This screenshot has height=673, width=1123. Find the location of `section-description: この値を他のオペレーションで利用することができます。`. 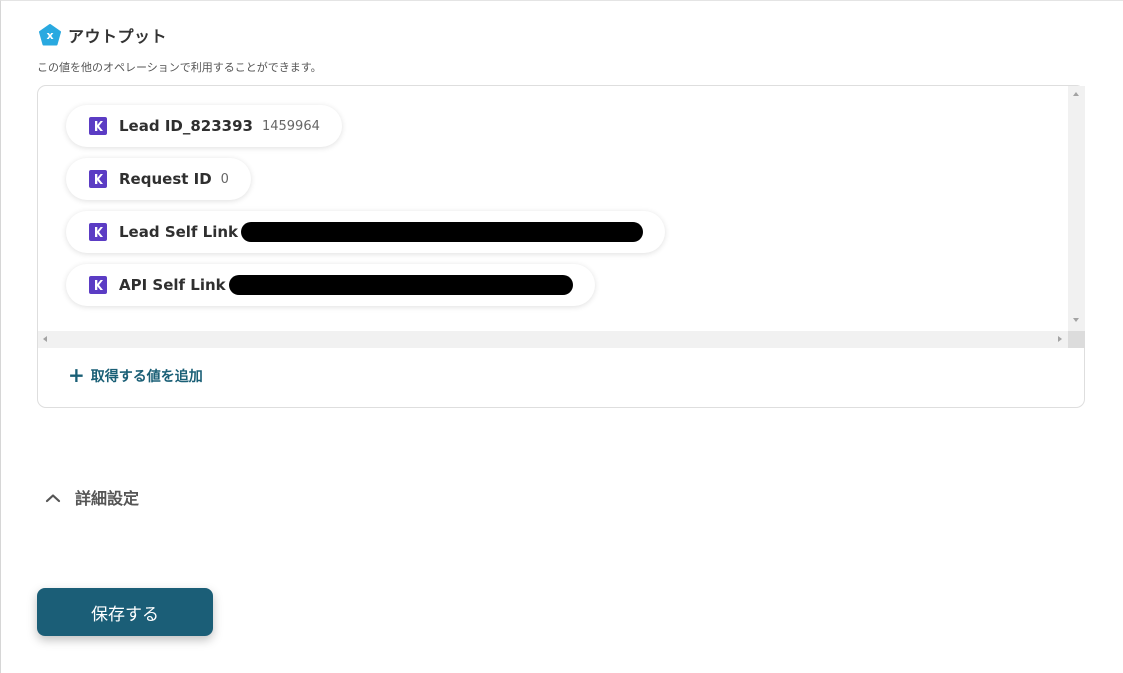

section-description: この値を他のオペレーションで利用することができます。 is located at coordinates (179, 67).